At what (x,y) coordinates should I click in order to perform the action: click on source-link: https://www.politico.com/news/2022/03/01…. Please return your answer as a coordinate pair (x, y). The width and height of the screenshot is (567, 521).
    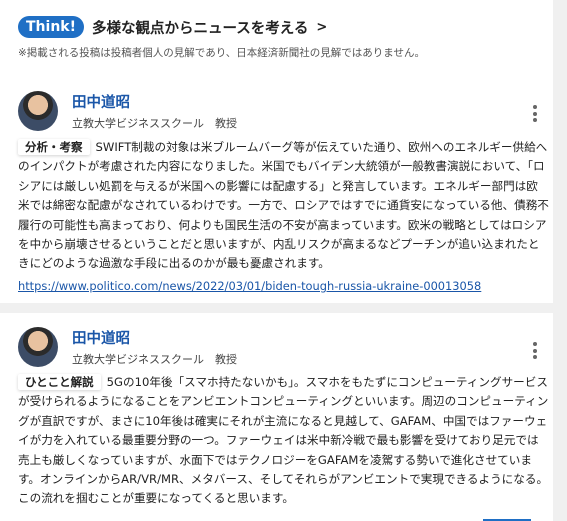
    Looking at the image, I should click on (249, 286).